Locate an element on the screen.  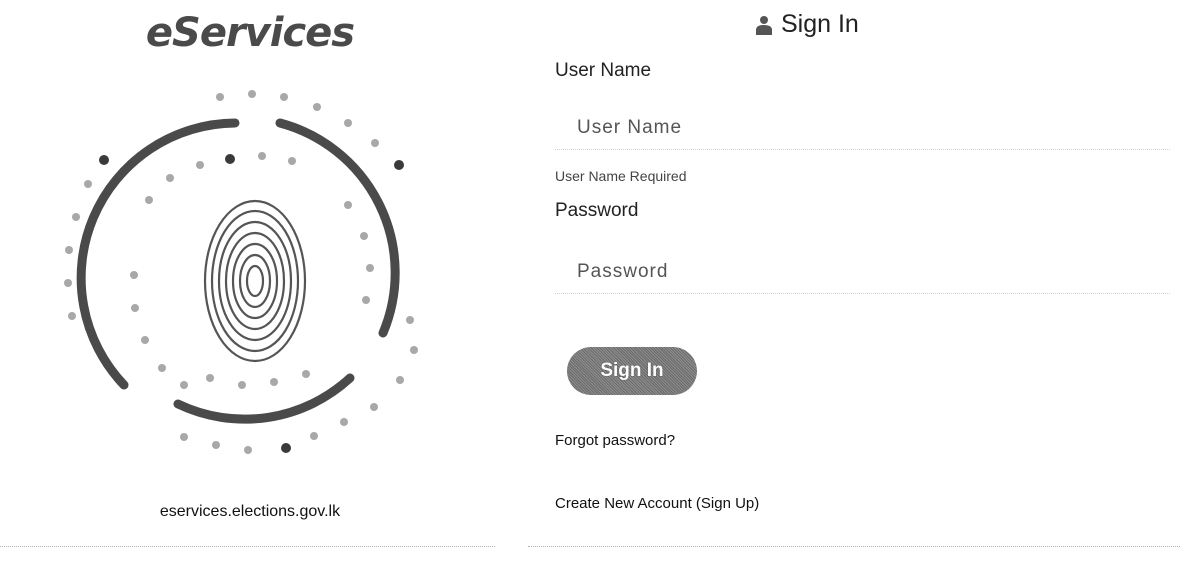
username-required-message: User Name Required is located at coordinates (621, 176).